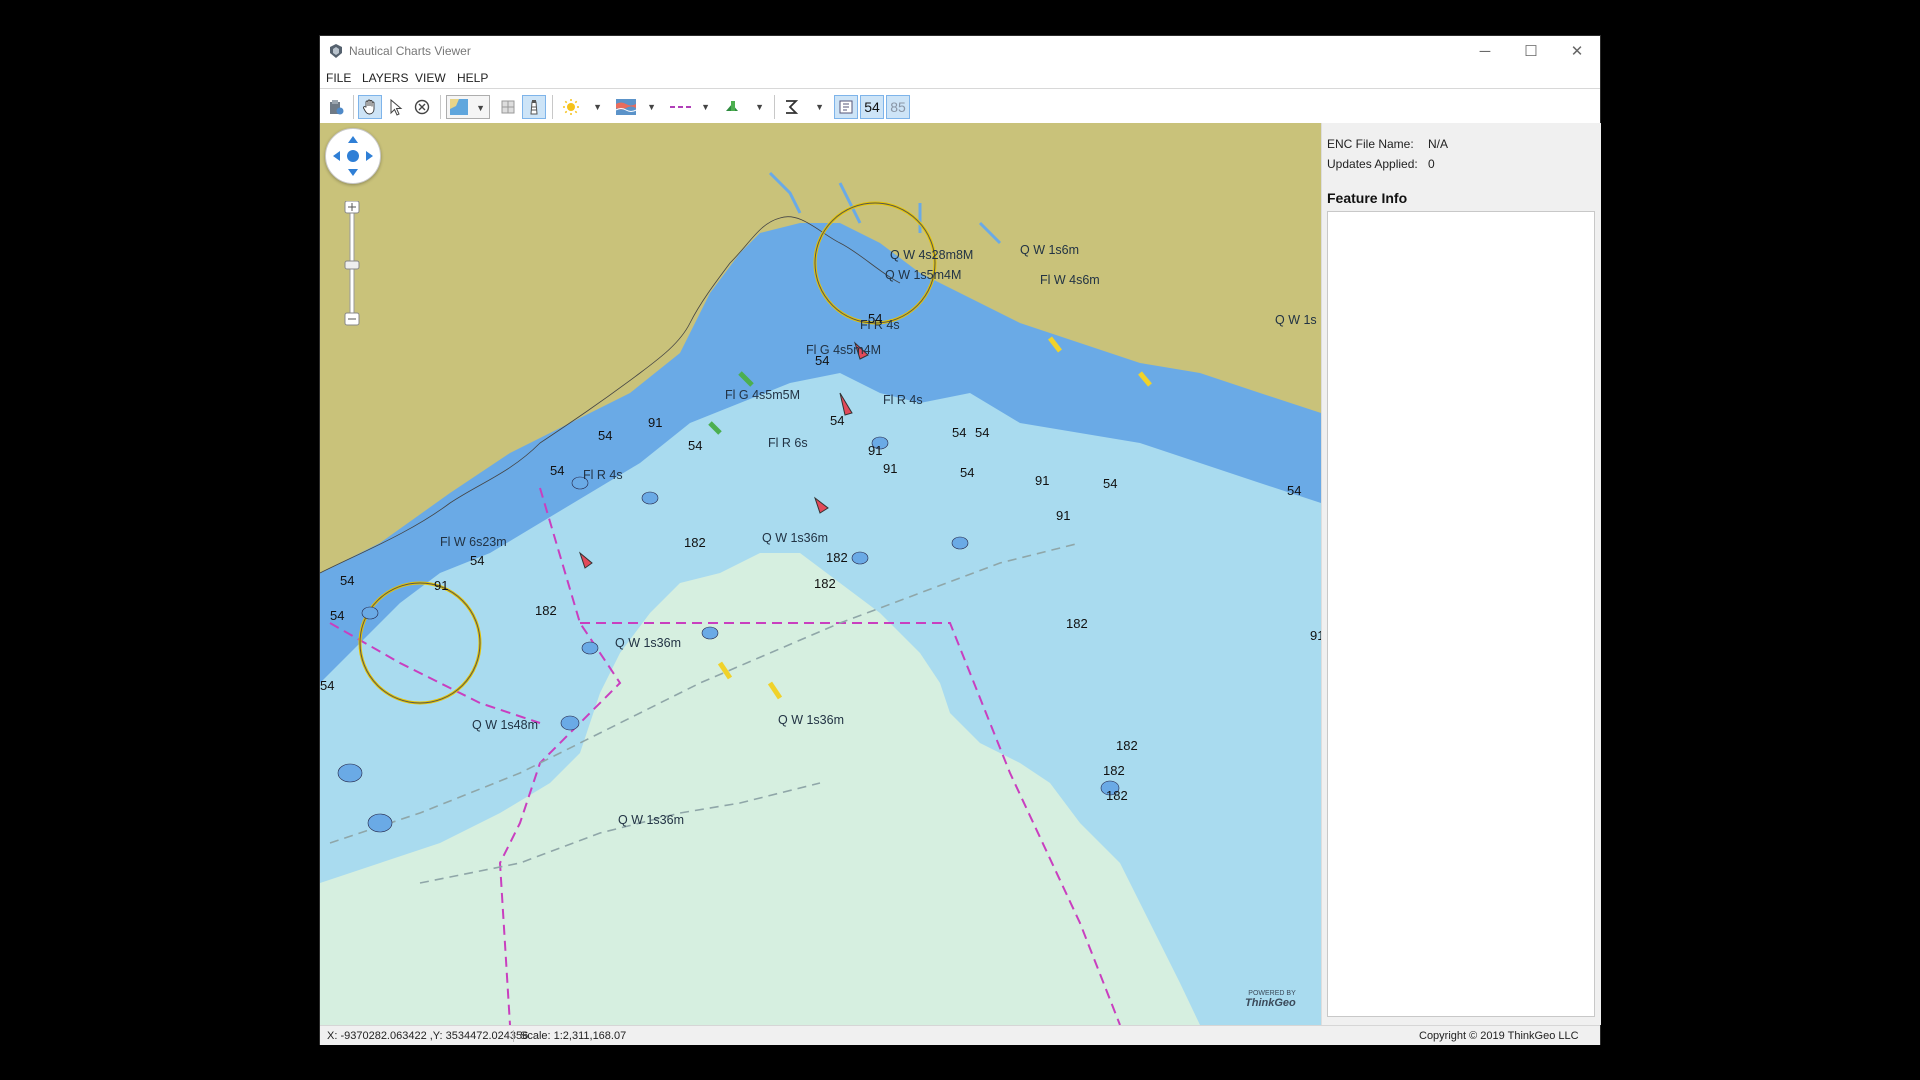  I want to click on base-map-dropdown: ▼, so click(468, 107).